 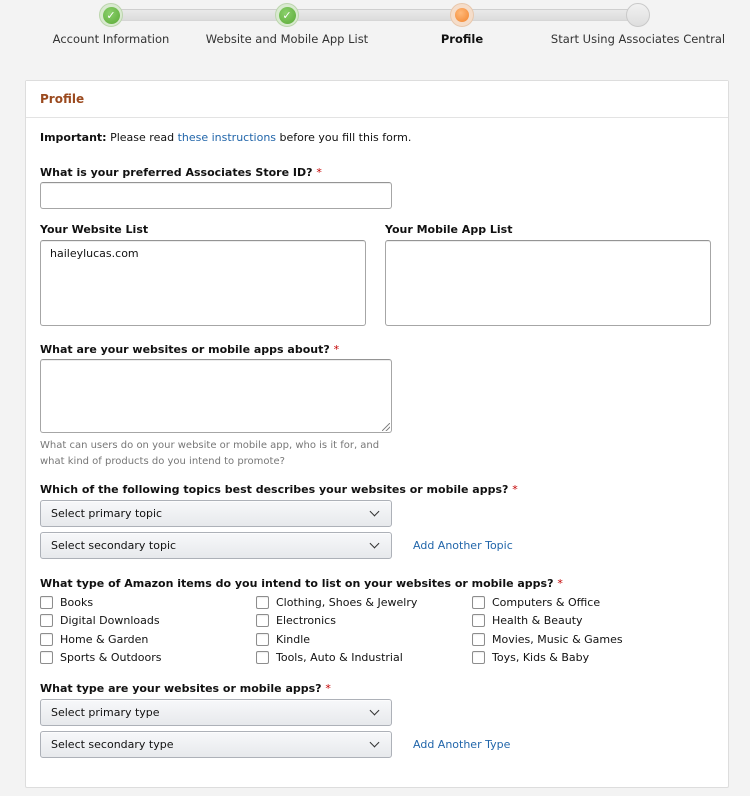 I want to click on checkbox-tools-auto-industrial: Tools, Auto & Industrial, so click(x=364, y=658).